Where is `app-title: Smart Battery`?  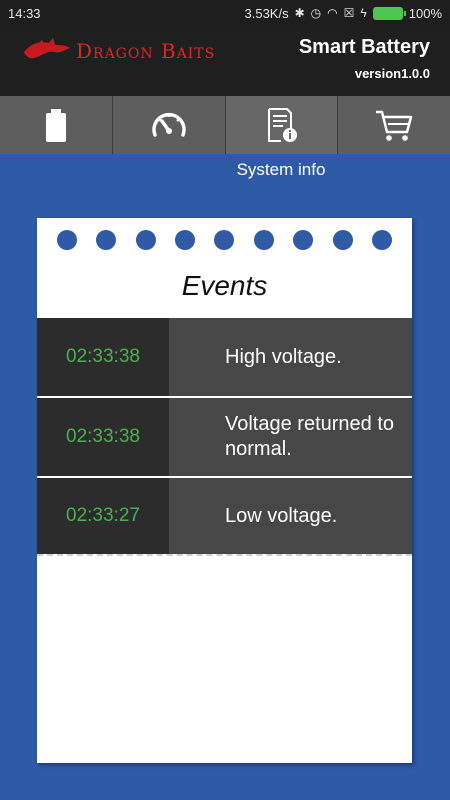 app-title: Smart Battery is located at coordinates (364, 47).